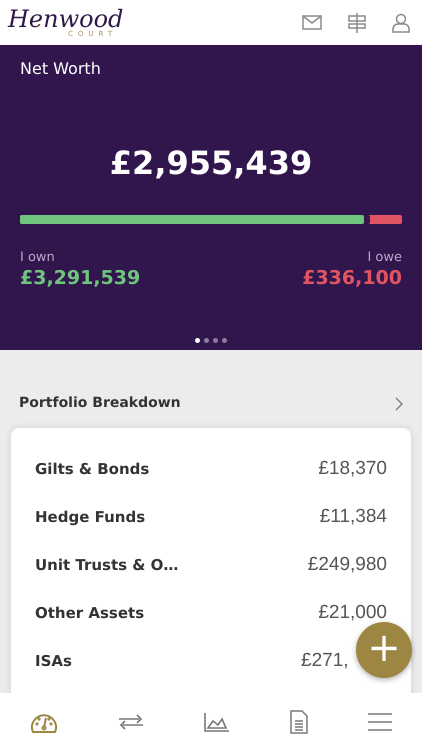 The image size is (422, 750). What do you see at coordinates (347, 564) in the screenshot?
I see `asset-value: £249,980` at bounding box center [347, 564].